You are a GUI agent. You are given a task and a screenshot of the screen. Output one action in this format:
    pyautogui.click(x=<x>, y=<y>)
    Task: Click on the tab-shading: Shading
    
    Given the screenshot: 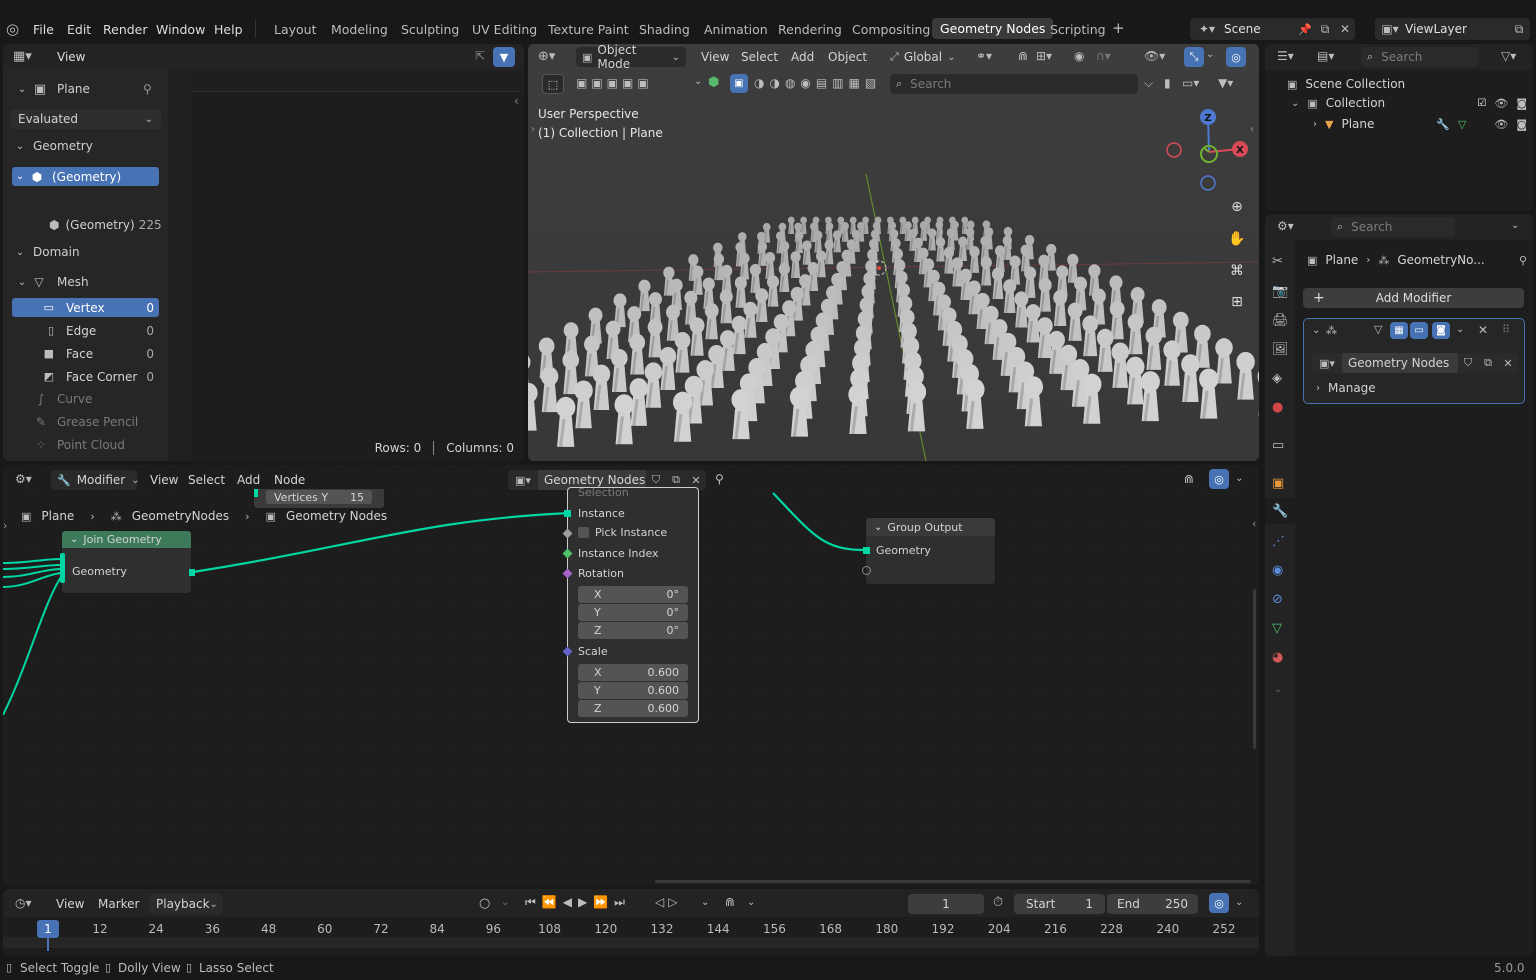 What is the action you would take?
    pyautogui.click(x=664, y=29)
    